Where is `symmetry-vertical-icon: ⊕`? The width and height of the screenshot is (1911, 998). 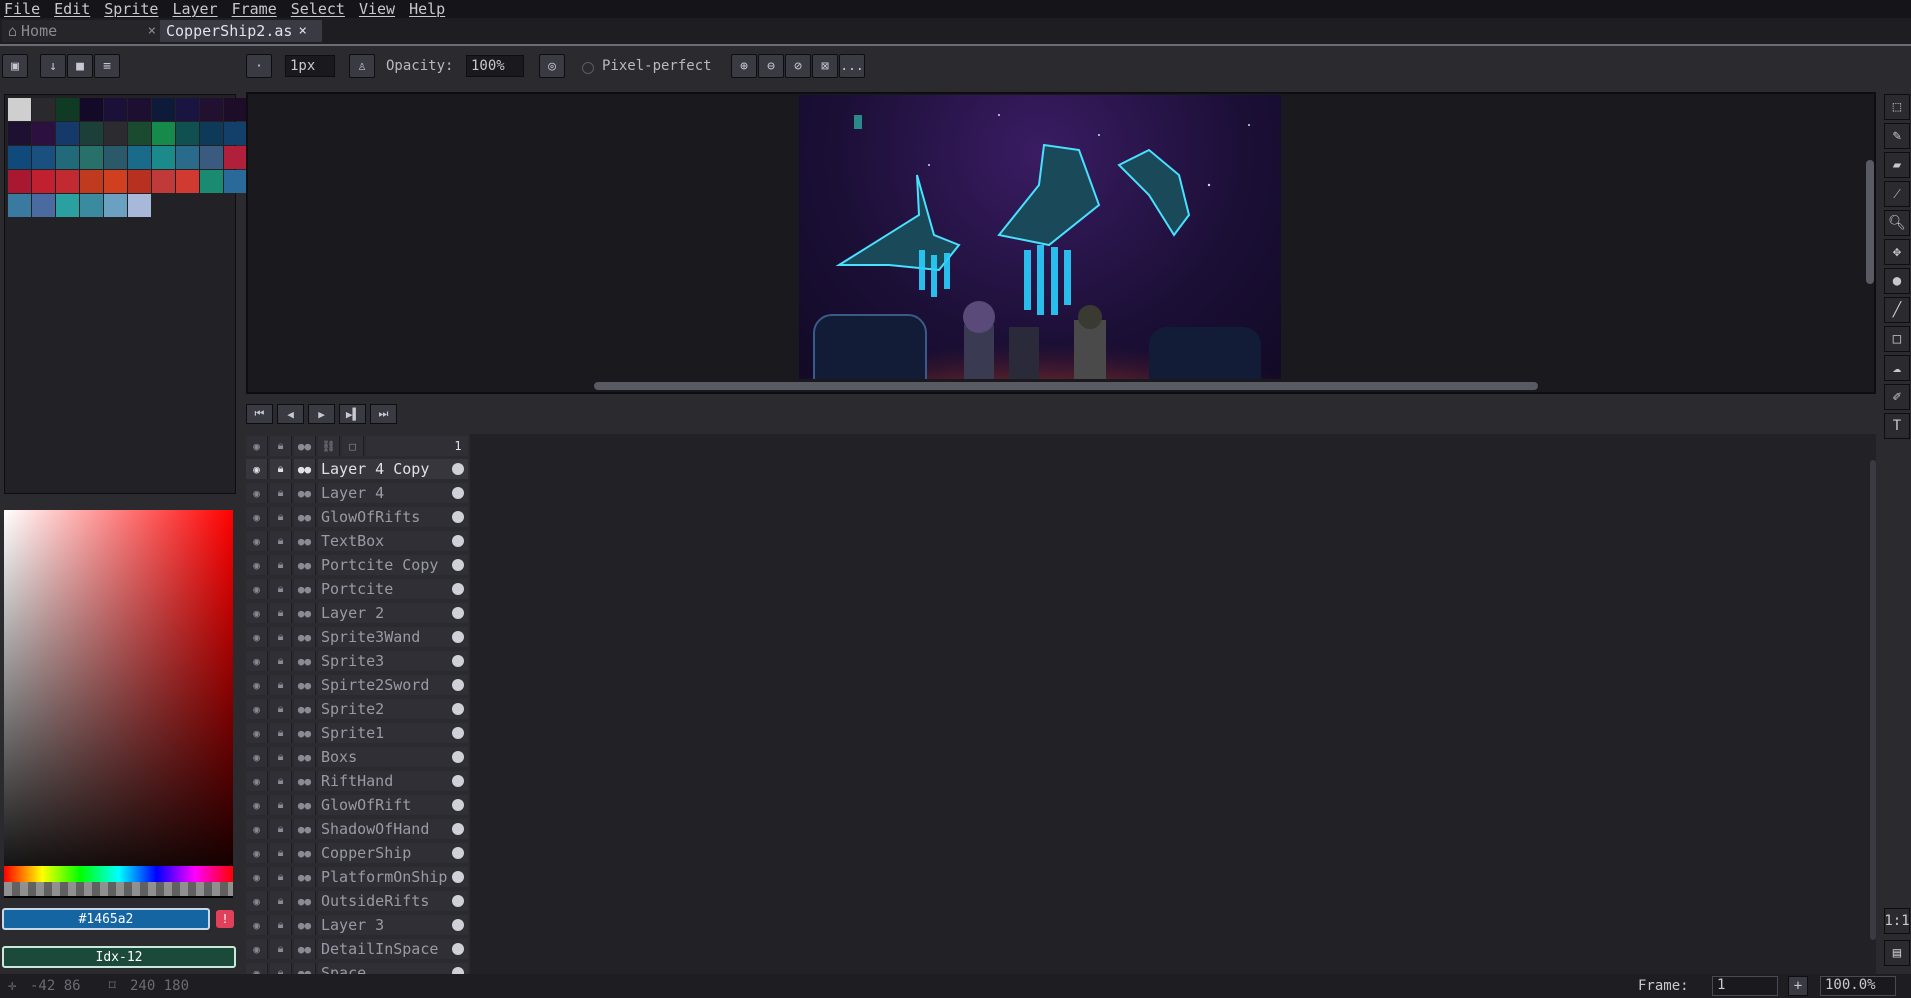
symmetry-vertical-icon: ⊕ is located at coordinates (744, 66).